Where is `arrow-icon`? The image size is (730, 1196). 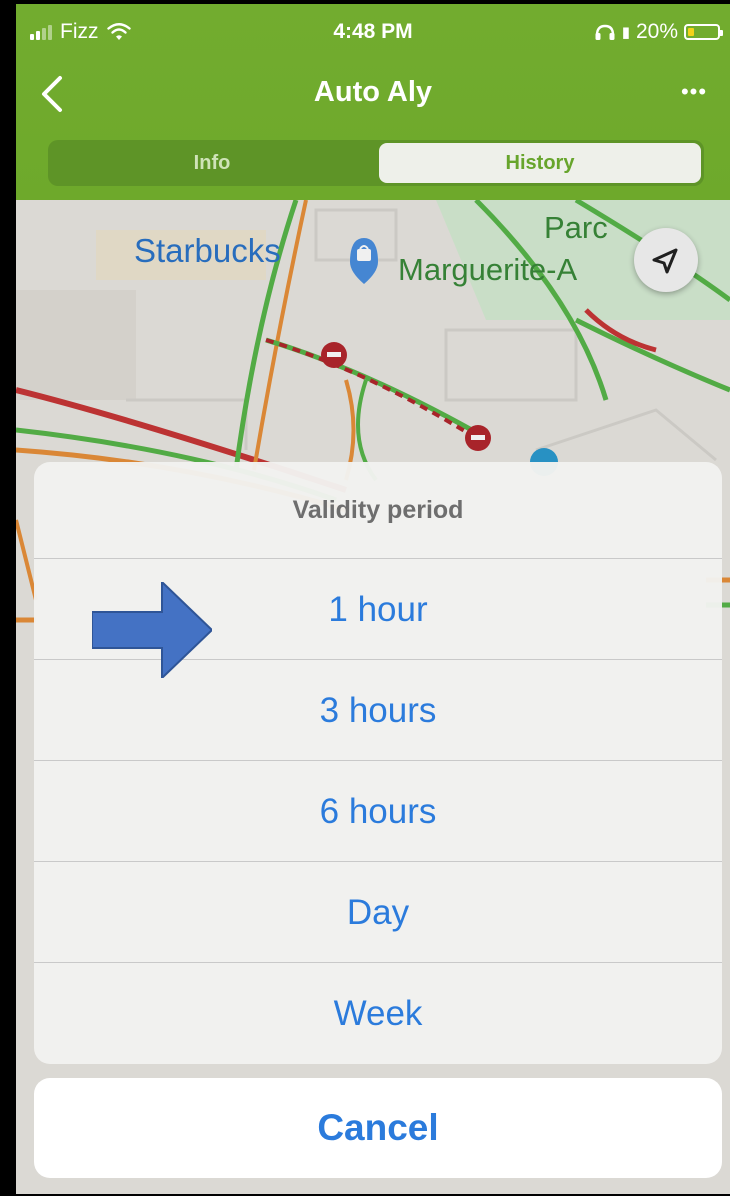 arrow-icon is located at coordinates (152, 630).